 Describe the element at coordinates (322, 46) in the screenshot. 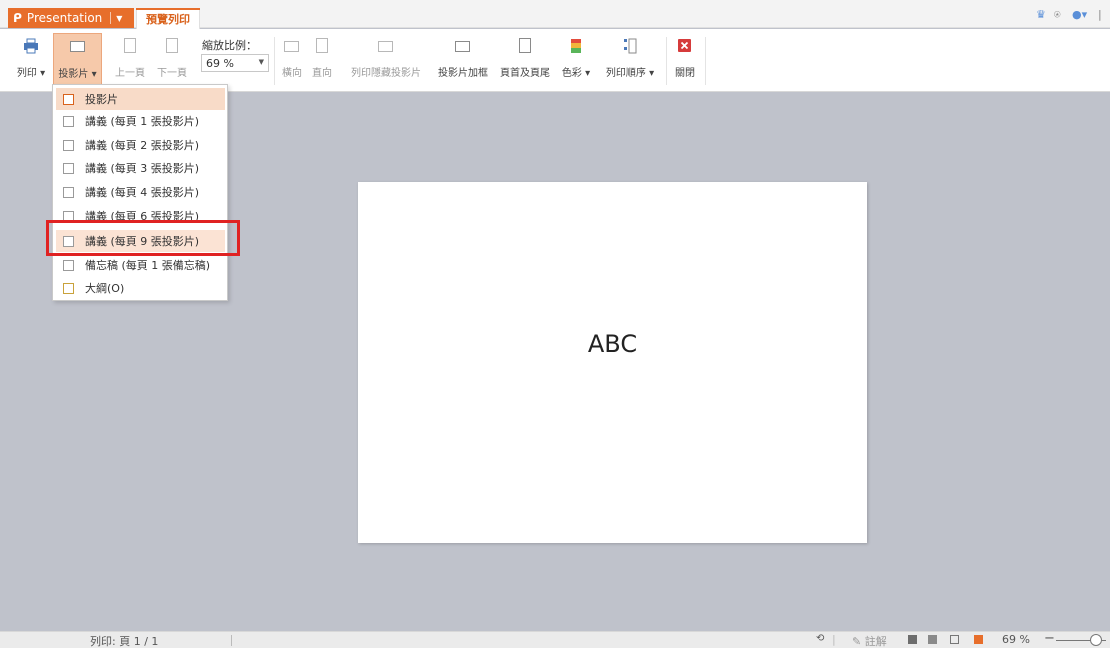

I see `portrait-icon` at that location.